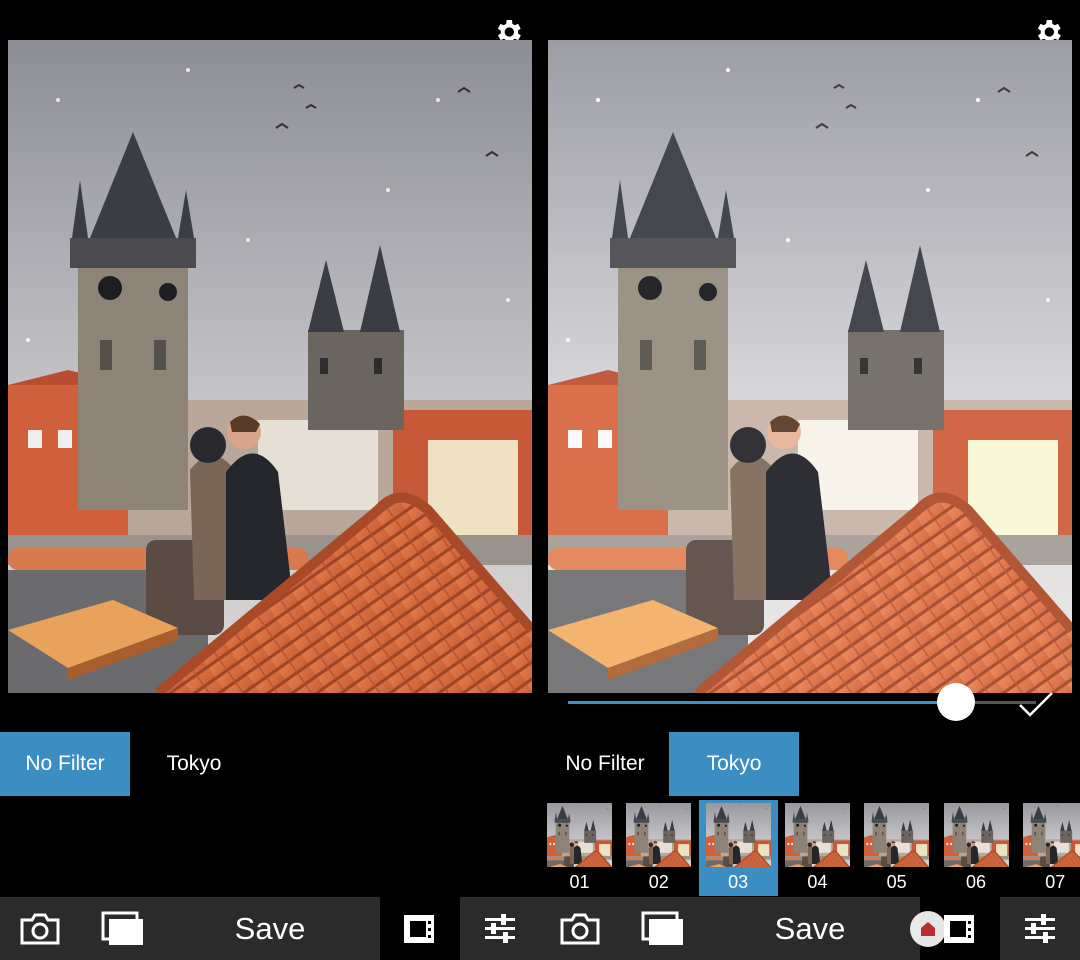  Describe the element at coordinates (896, 882) in the screenshot. I see `thumbnail-label: 05` at that location.